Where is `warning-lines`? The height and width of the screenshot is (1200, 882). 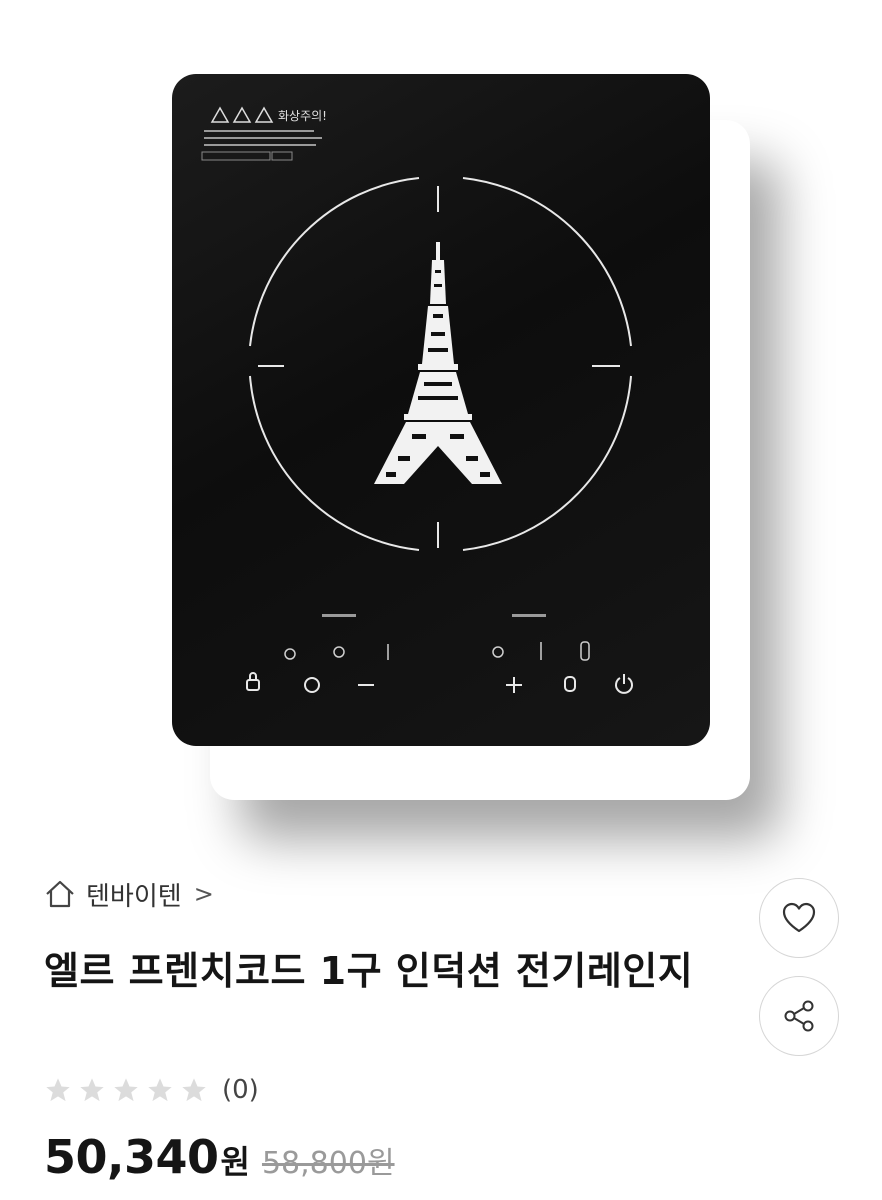 warning-lines is located at coordinates (263, 138).